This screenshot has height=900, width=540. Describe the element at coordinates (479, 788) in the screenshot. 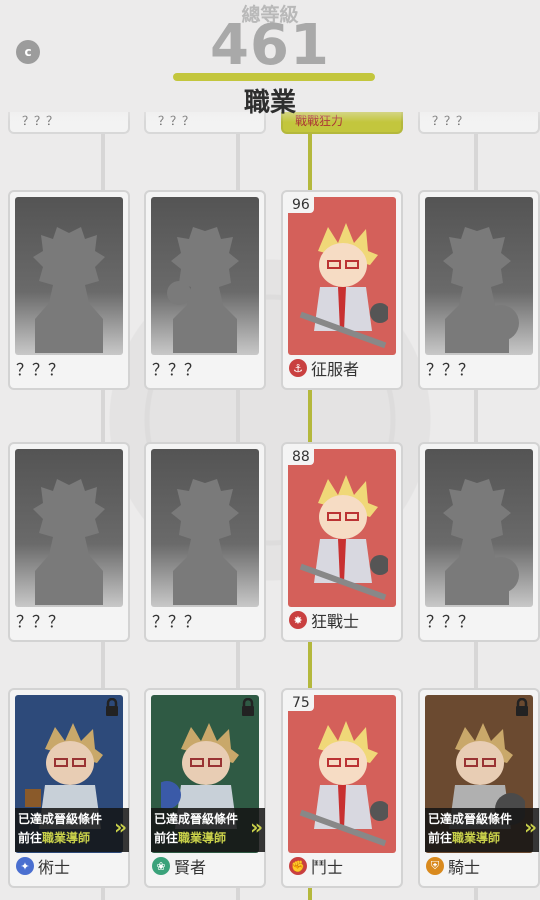

I see `class-card-knight: 已達成晉級條件 前往職業導師 » ⛨ 騎士` at that location.